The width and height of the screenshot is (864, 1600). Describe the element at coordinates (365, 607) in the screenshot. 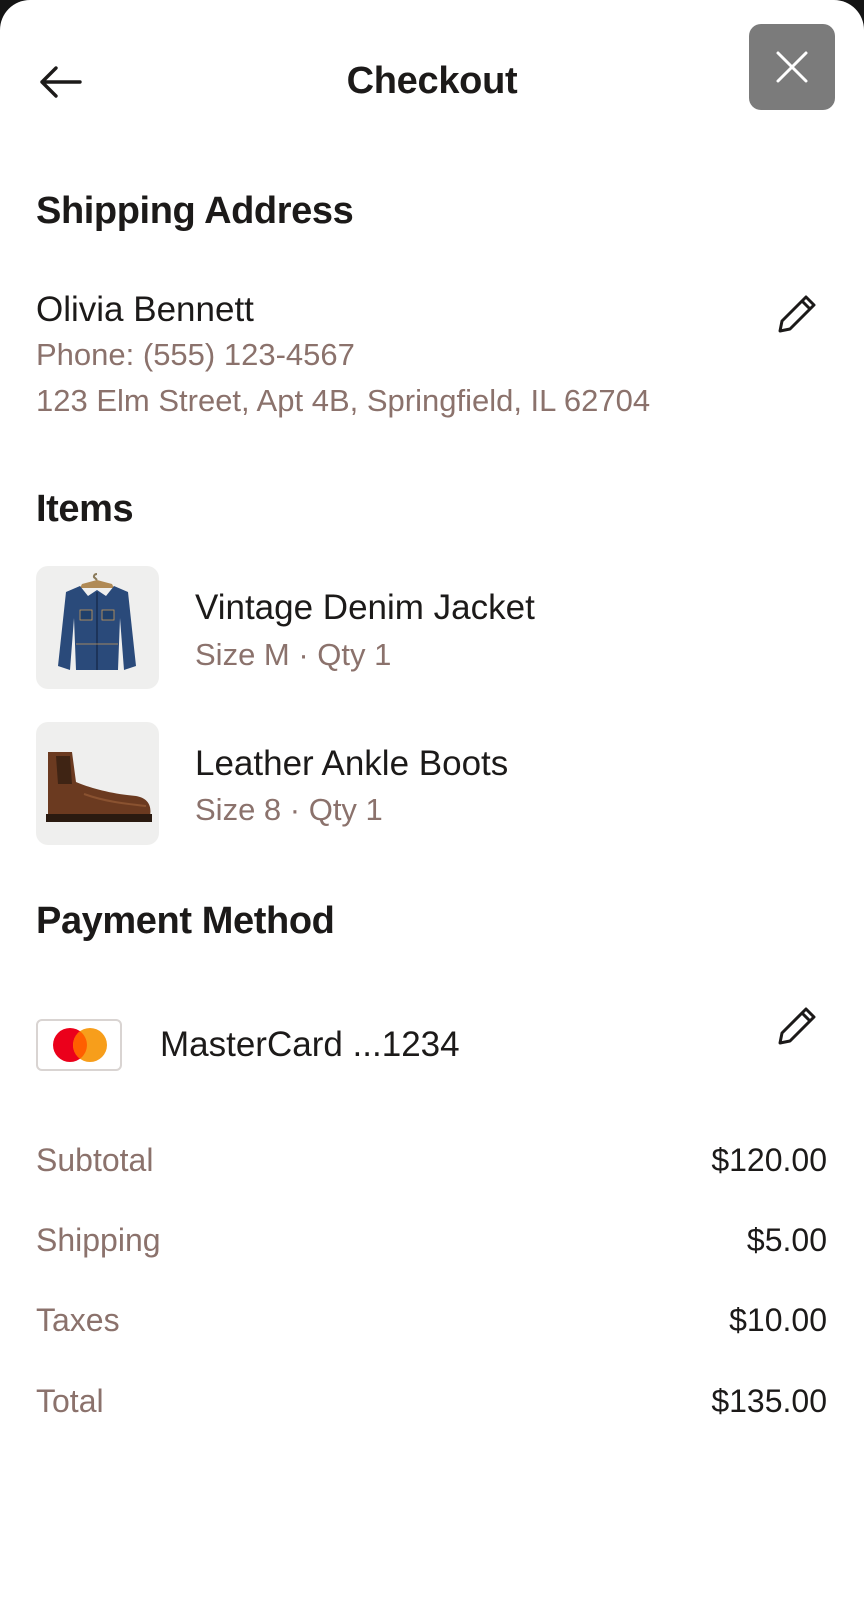

I see `item-name: Vintage Denim Jacket` at that location.